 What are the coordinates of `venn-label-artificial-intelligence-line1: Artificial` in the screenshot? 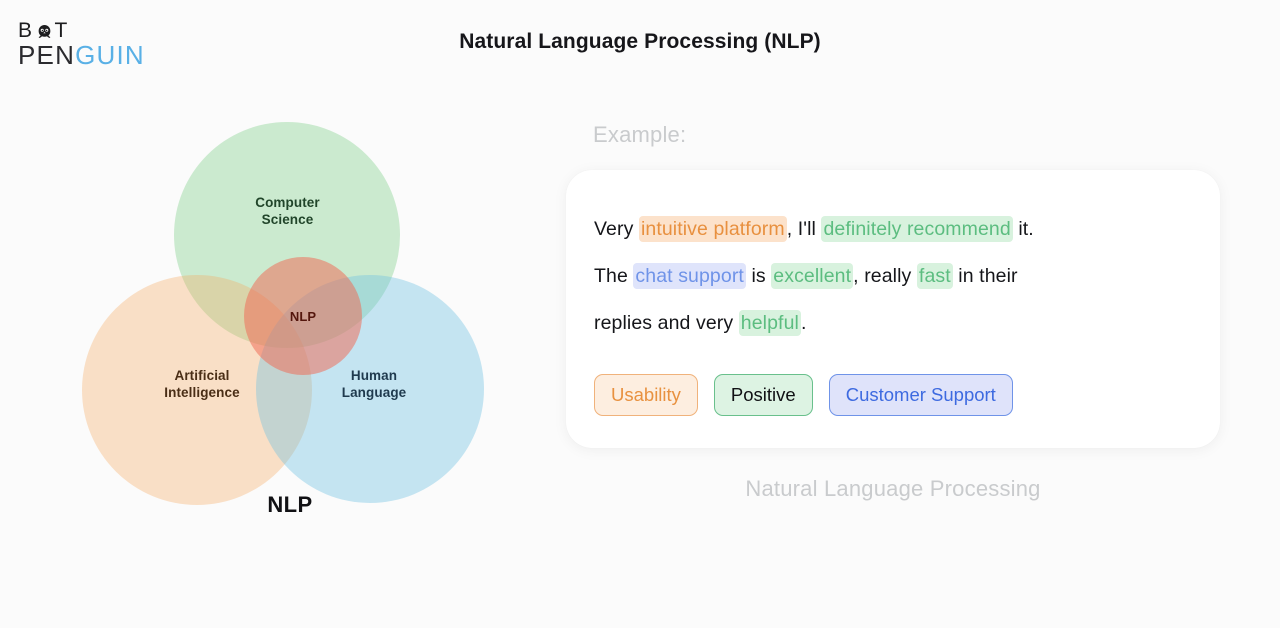 It's located at (202, 375).